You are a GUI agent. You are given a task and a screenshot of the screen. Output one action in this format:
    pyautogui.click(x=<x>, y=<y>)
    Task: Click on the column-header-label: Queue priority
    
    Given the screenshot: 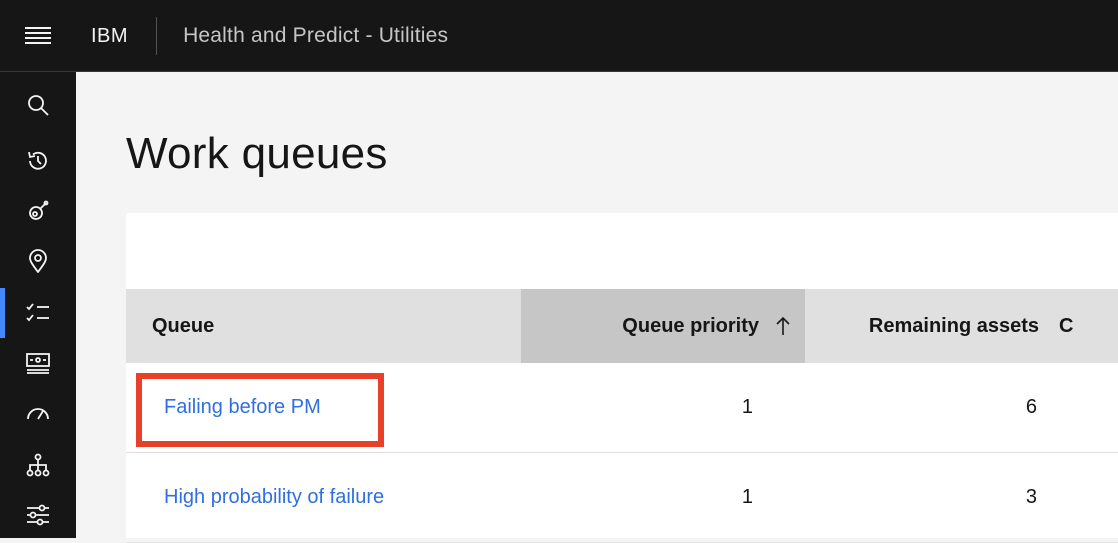 What is the action you would take?
    pyautogui.click(x=690, y=325)
    